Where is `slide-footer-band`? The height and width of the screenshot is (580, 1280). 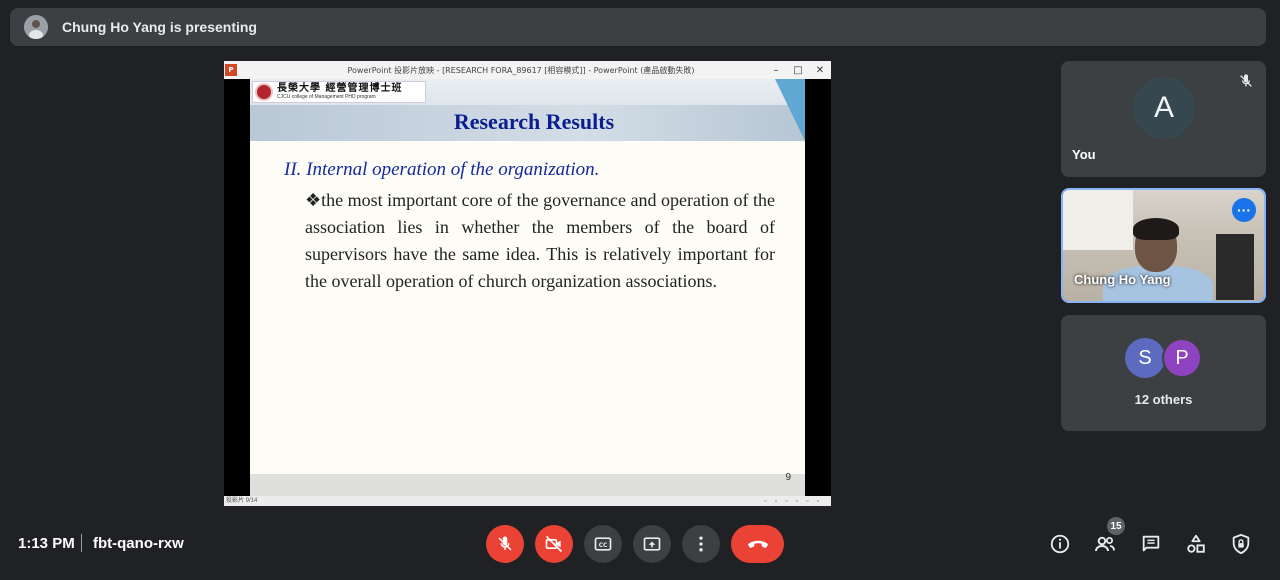
slide-footer-band is located at coordinates (527, 485).